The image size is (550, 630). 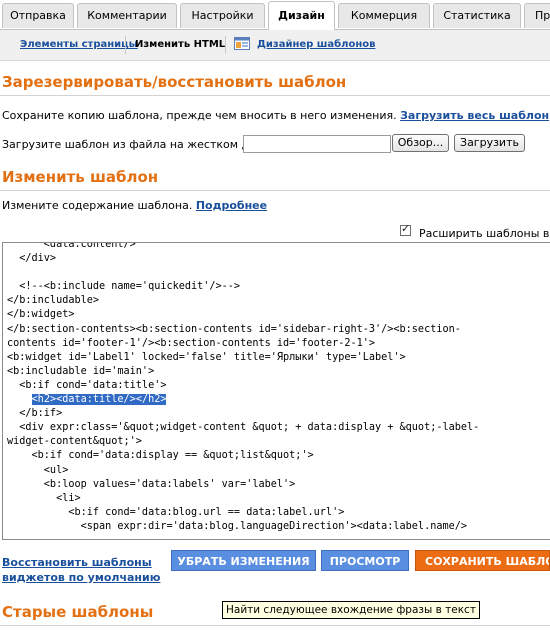 What do you see at coordinates (71, 246) in the screenshot?
I see `code-line: <data:content/>` at bounding box center [71, 246].